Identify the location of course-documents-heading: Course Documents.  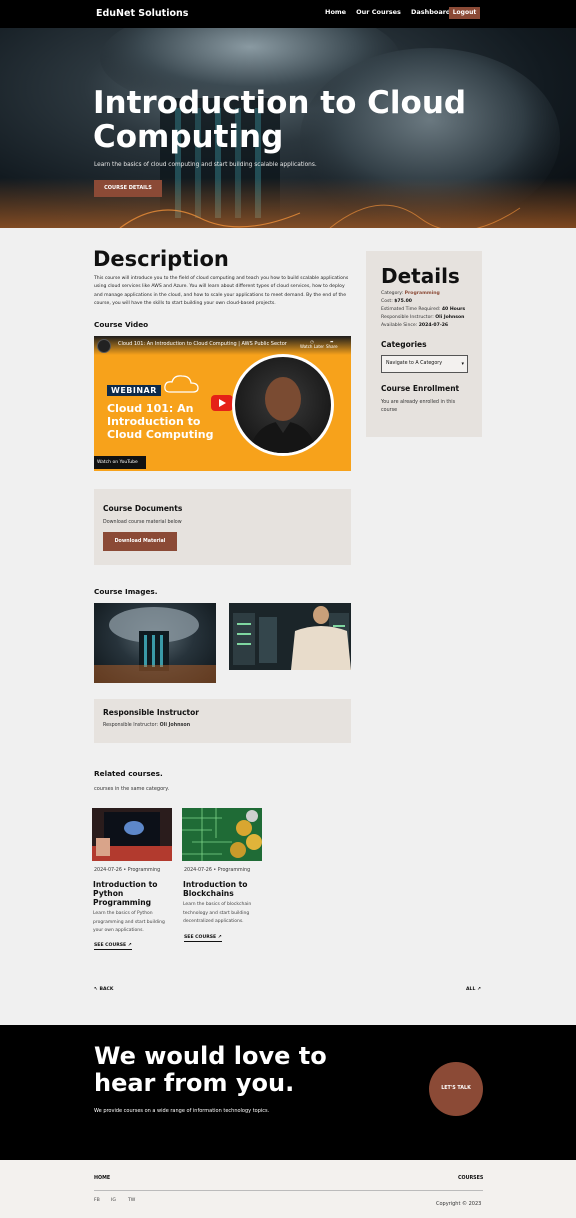
(143, 508).